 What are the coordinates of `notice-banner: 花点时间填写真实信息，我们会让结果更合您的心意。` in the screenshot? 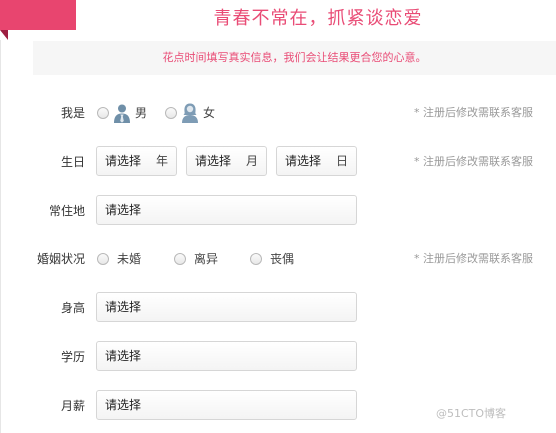 It's located at (294, 58).